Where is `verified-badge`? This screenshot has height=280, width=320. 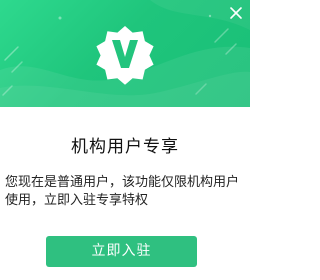
verified-badge is located at coordinates (125, 55).